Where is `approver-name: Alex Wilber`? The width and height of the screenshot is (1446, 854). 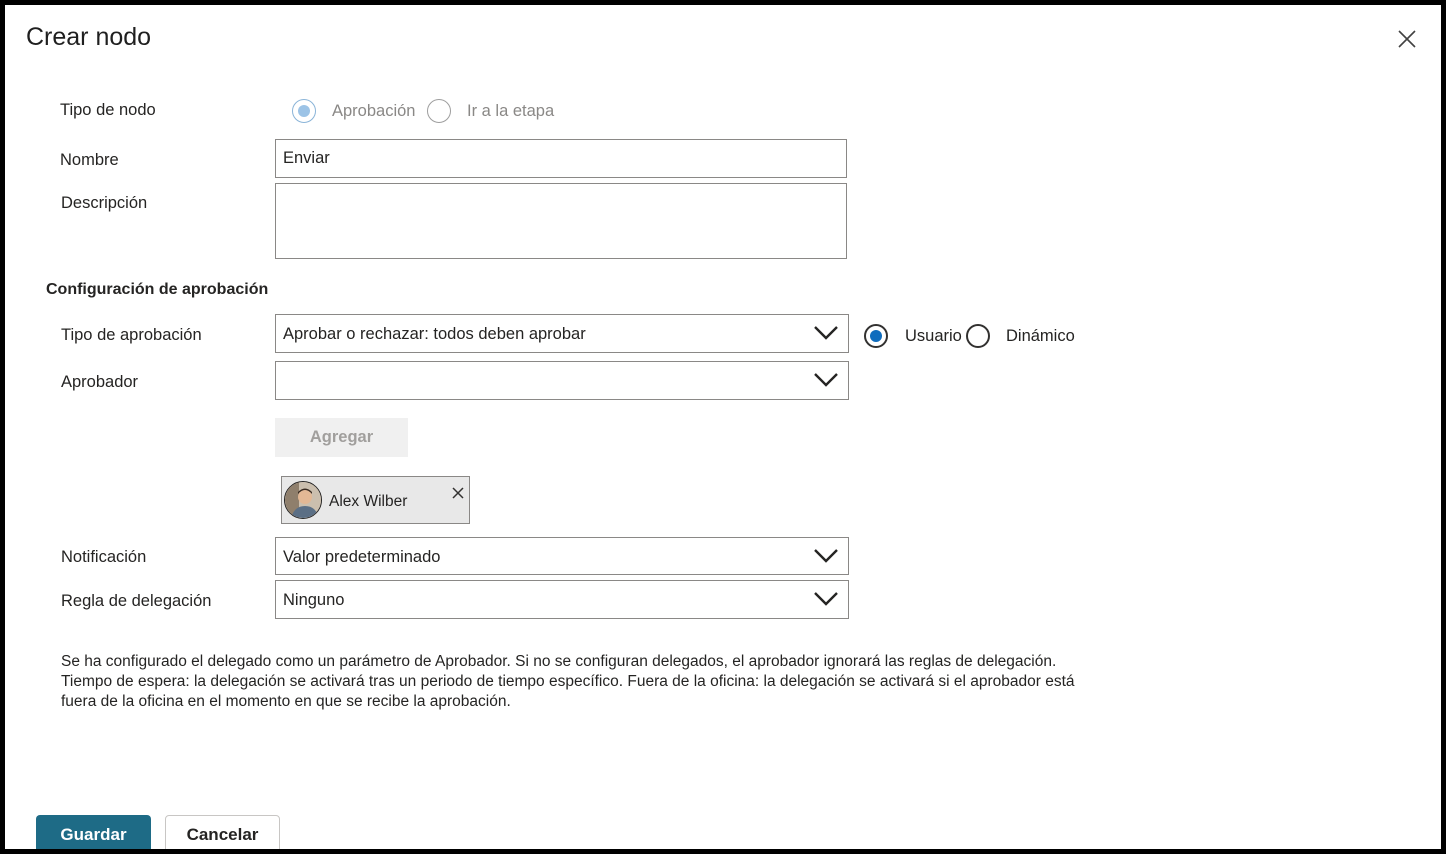
approver-name: Alex Wilber is located at coordinates (368, 501).